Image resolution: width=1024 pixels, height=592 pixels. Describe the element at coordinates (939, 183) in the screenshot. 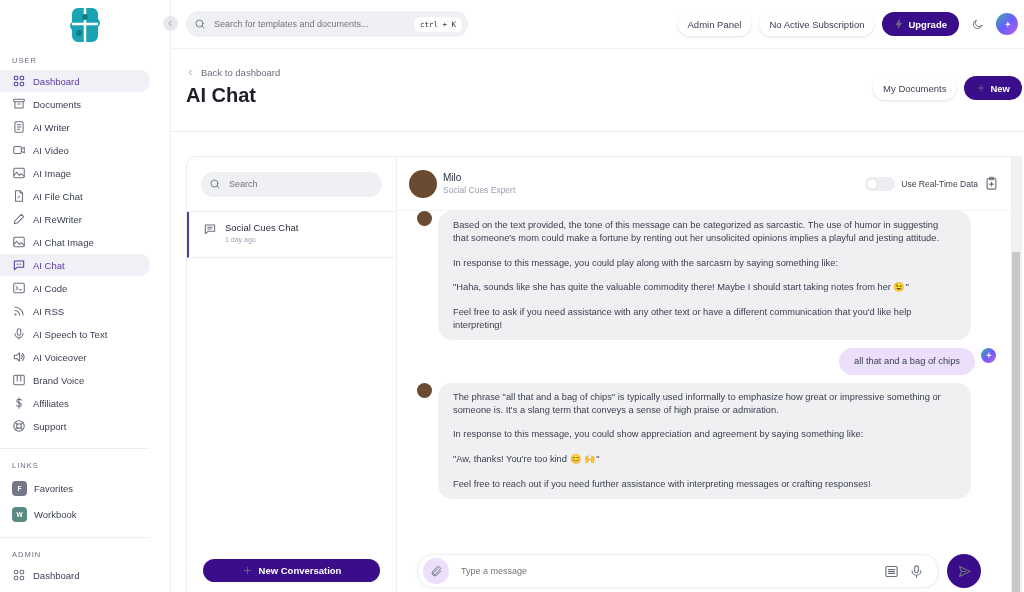

I see `realtime-label: Use Real-Time Data` at that location.